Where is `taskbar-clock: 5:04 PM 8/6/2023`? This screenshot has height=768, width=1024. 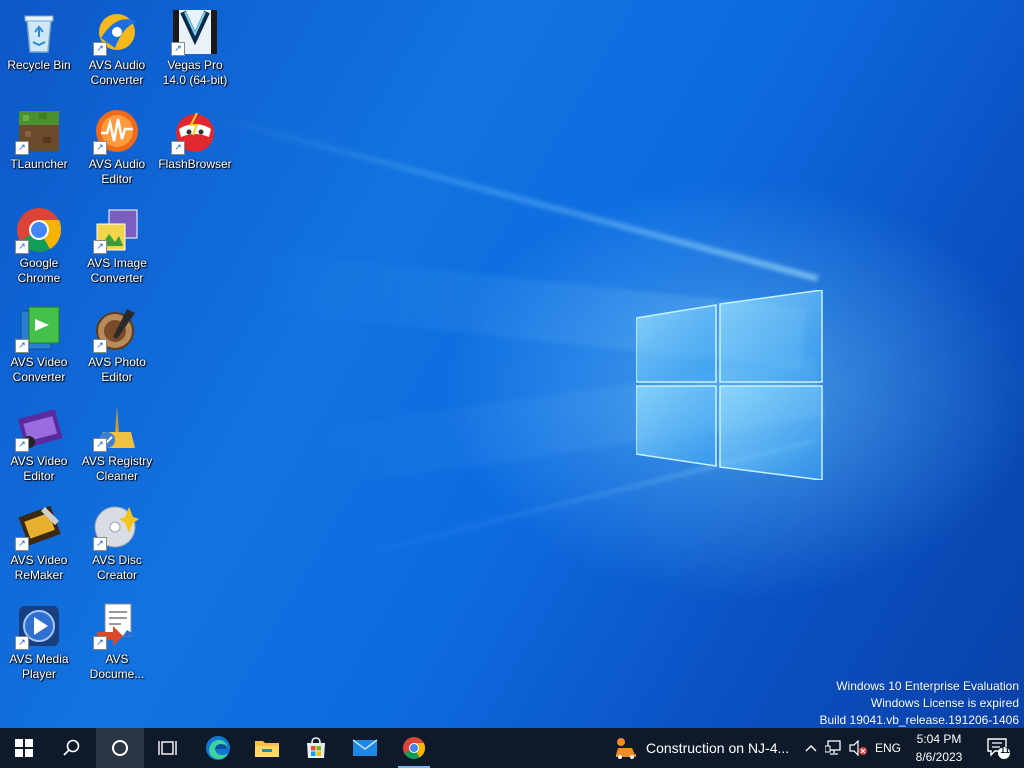
taskbar-clock: 5:04 PM 8/6/2023 is located at coordinates (939, 748).